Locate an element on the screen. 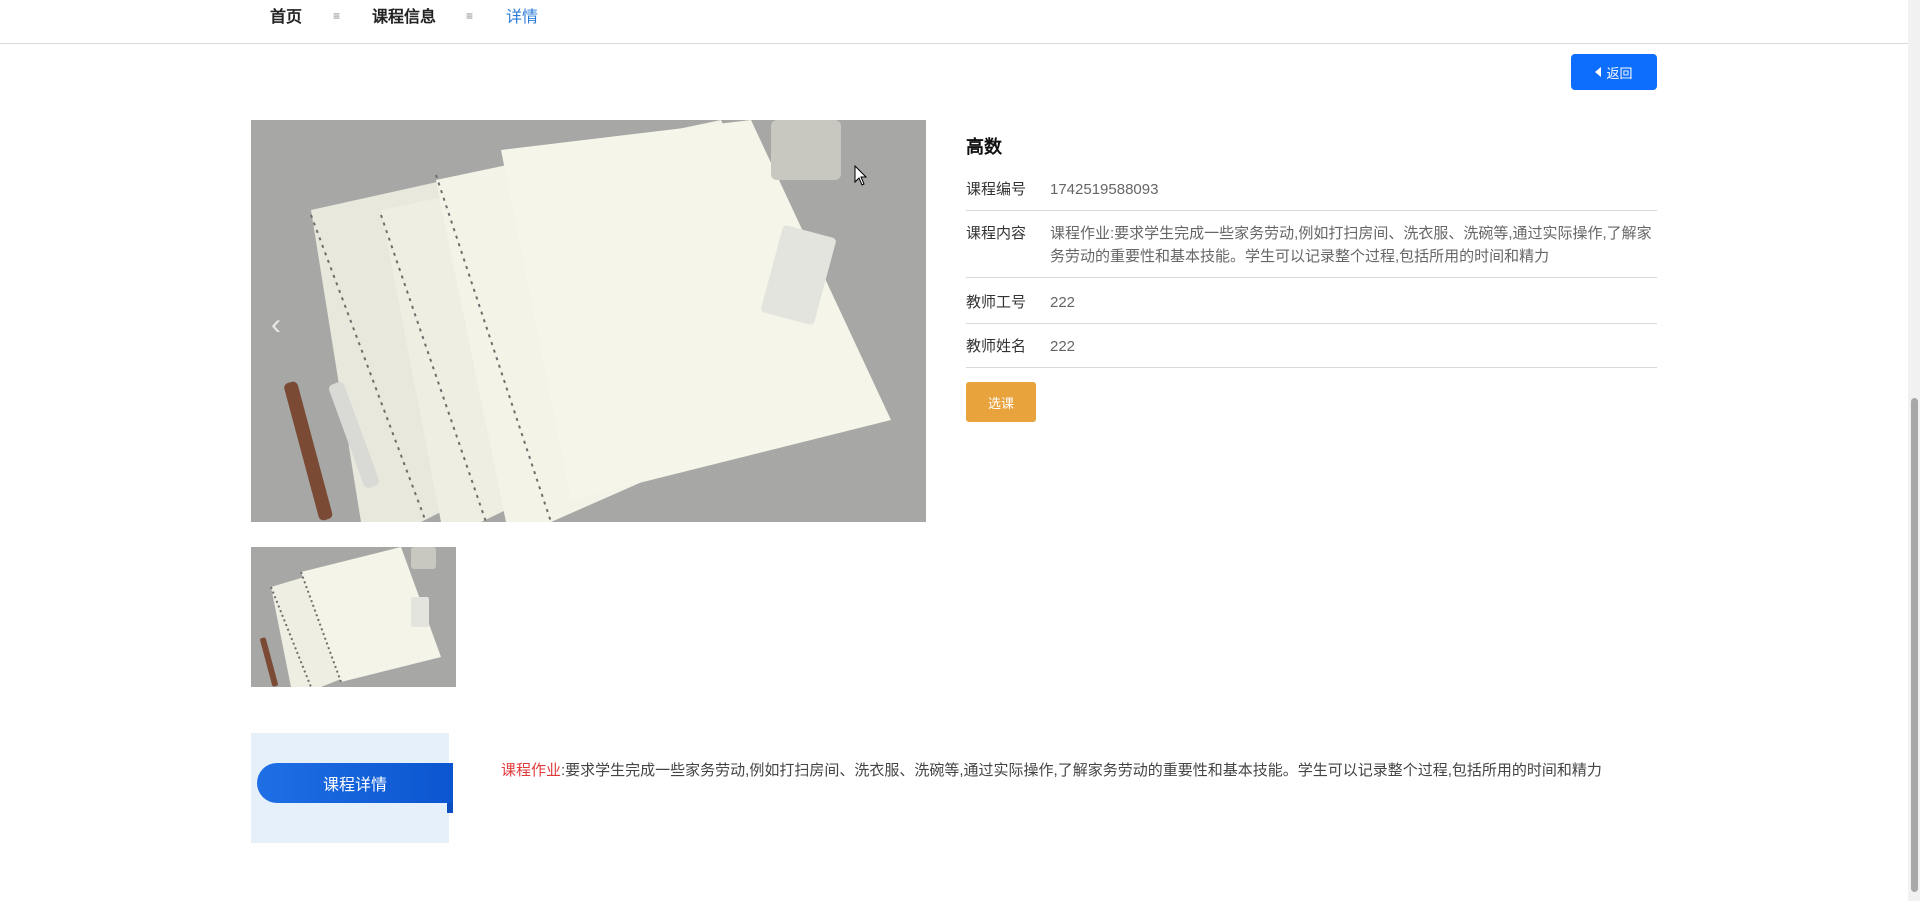 The image size is (1920, 901). tab-course-detail: 课程详情 is located at coordinates (355, 788).